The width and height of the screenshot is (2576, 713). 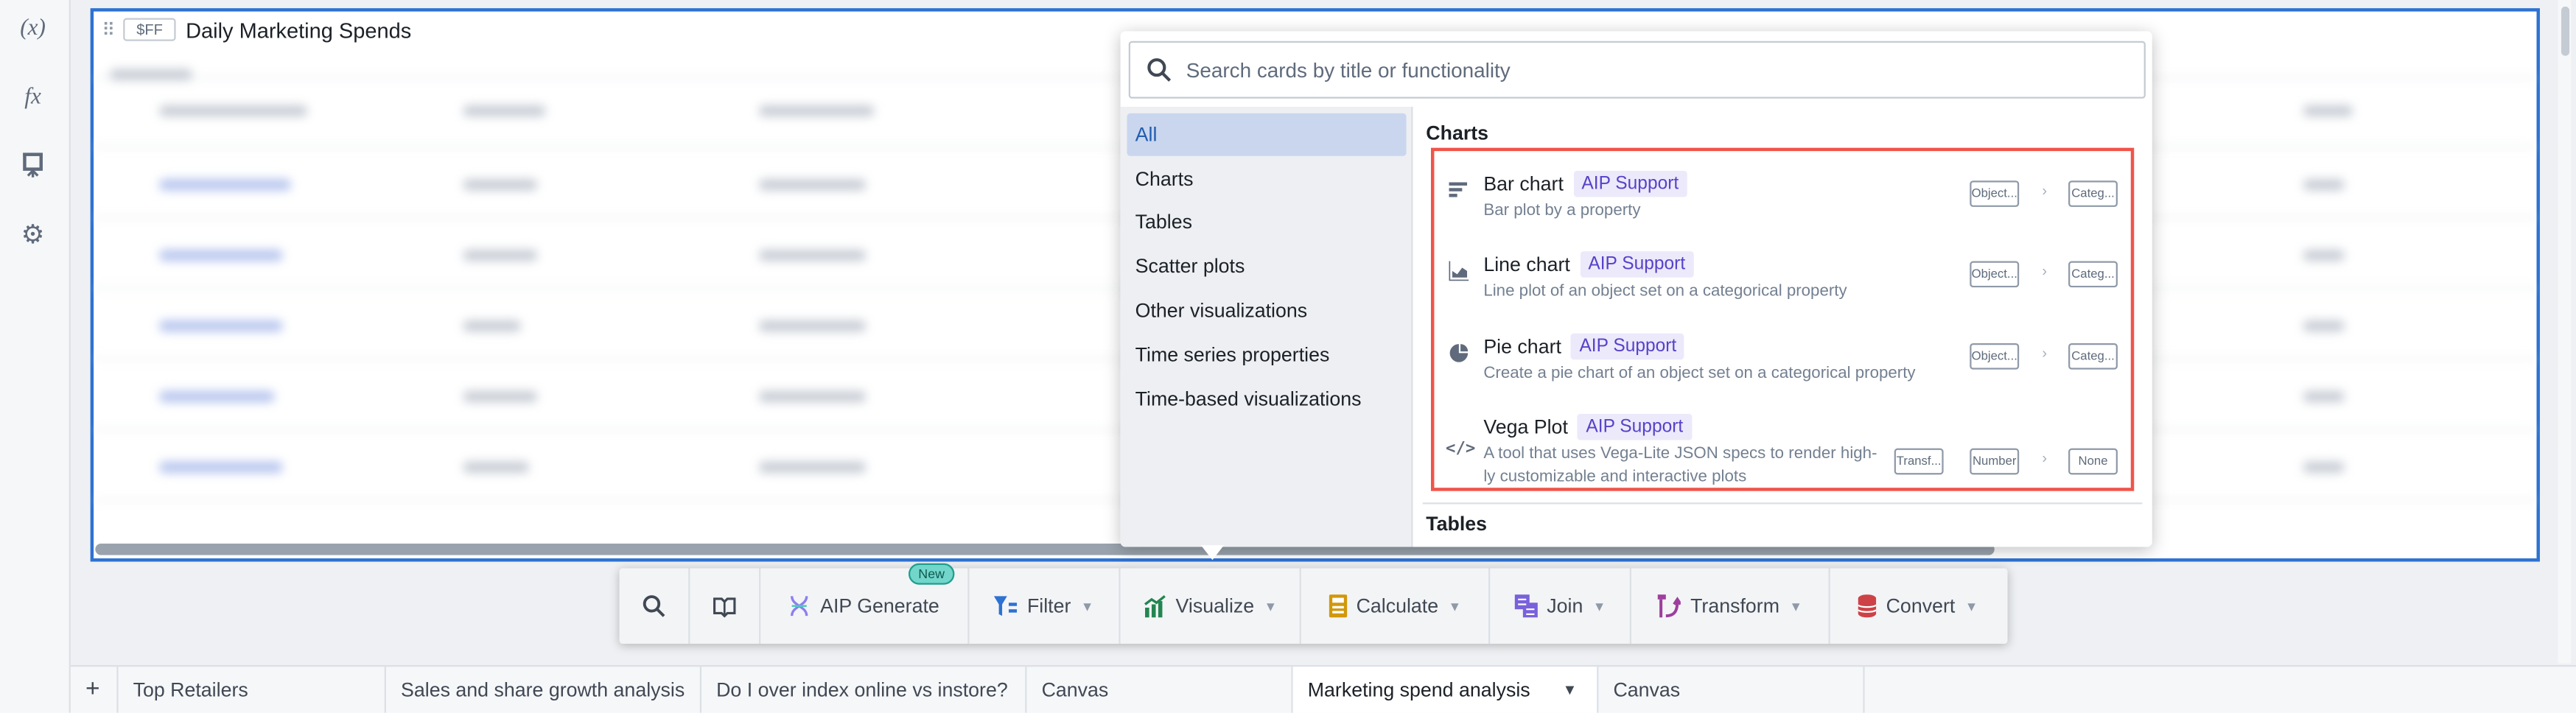 I want to click on search-button, so click(x=655, y=606).